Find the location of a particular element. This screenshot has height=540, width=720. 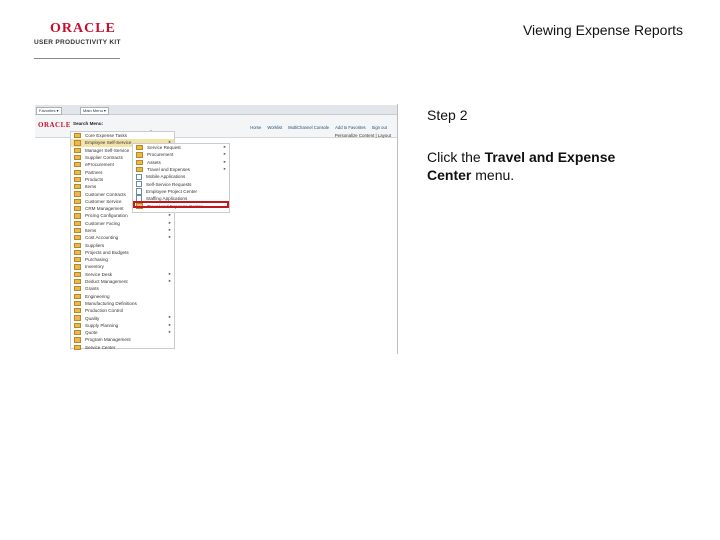

main-menu-item: Supply Planning ▸ is located at coordinates (122, 325).